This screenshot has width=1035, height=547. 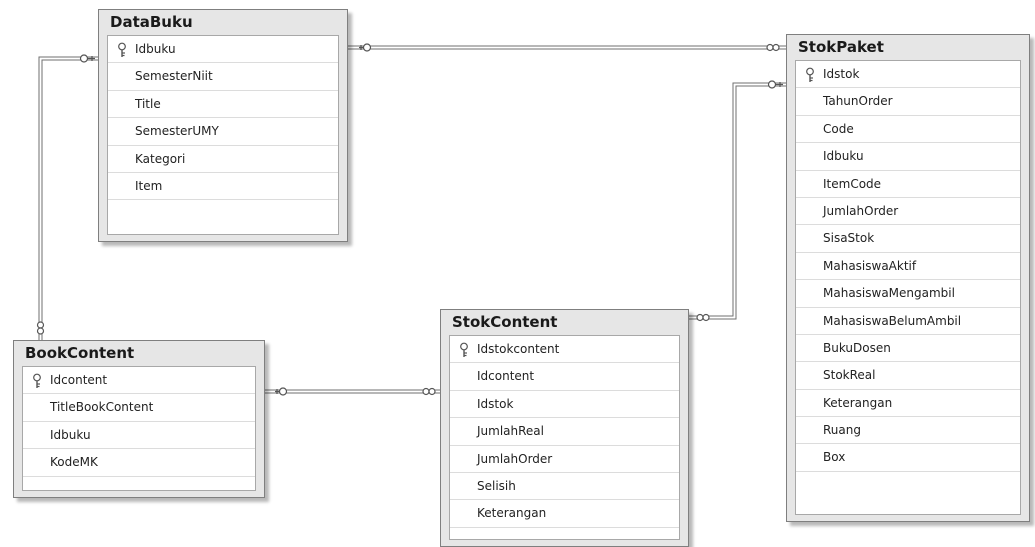 I want to click on column-name: Selisih, so click(x=496, y=485).